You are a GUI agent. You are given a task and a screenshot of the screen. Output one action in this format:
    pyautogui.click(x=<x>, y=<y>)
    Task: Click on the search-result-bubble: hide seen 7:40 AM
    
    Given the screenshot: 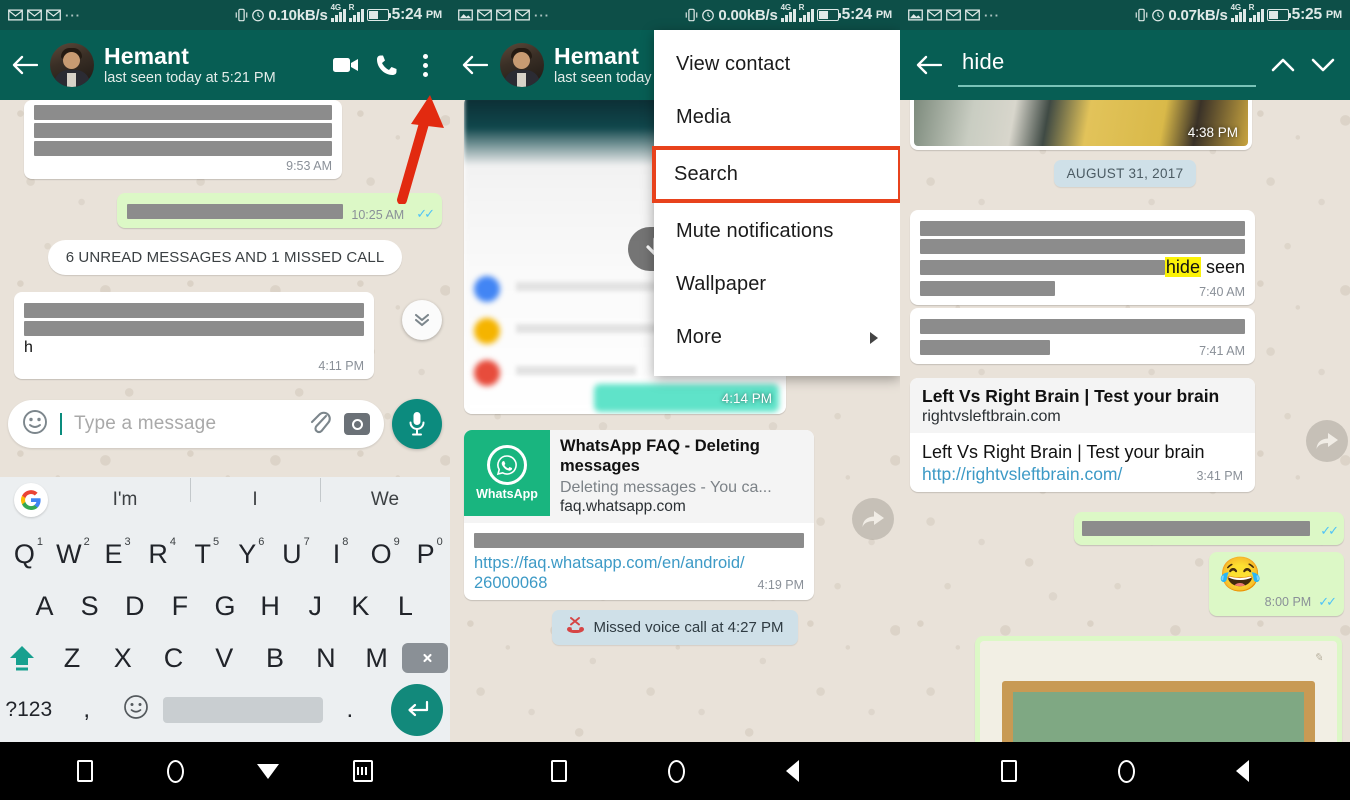 What is the action you would take?
    pyautogui.click(x=1082, y=257)
    